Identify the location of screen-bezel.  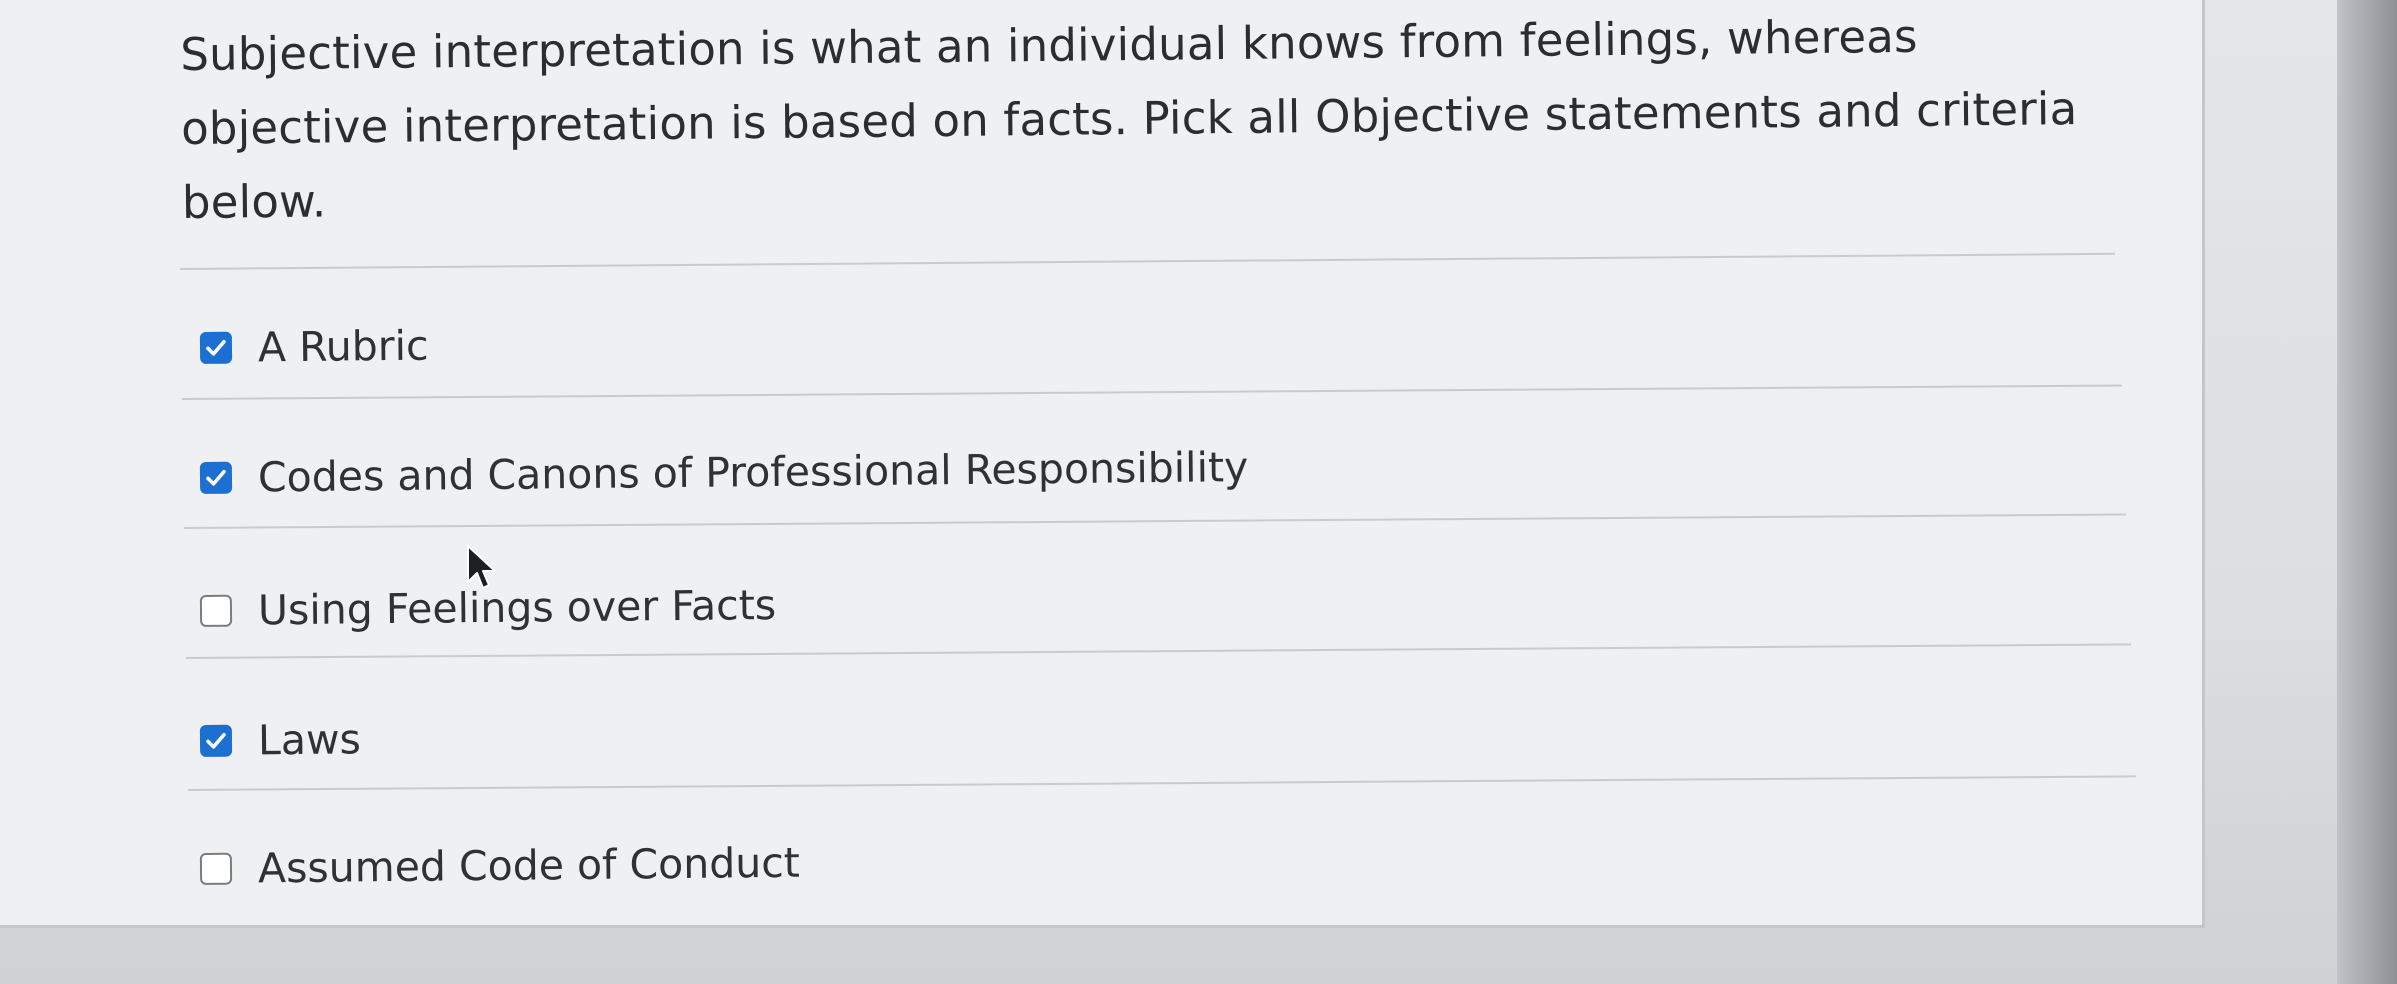
(2367, 492).